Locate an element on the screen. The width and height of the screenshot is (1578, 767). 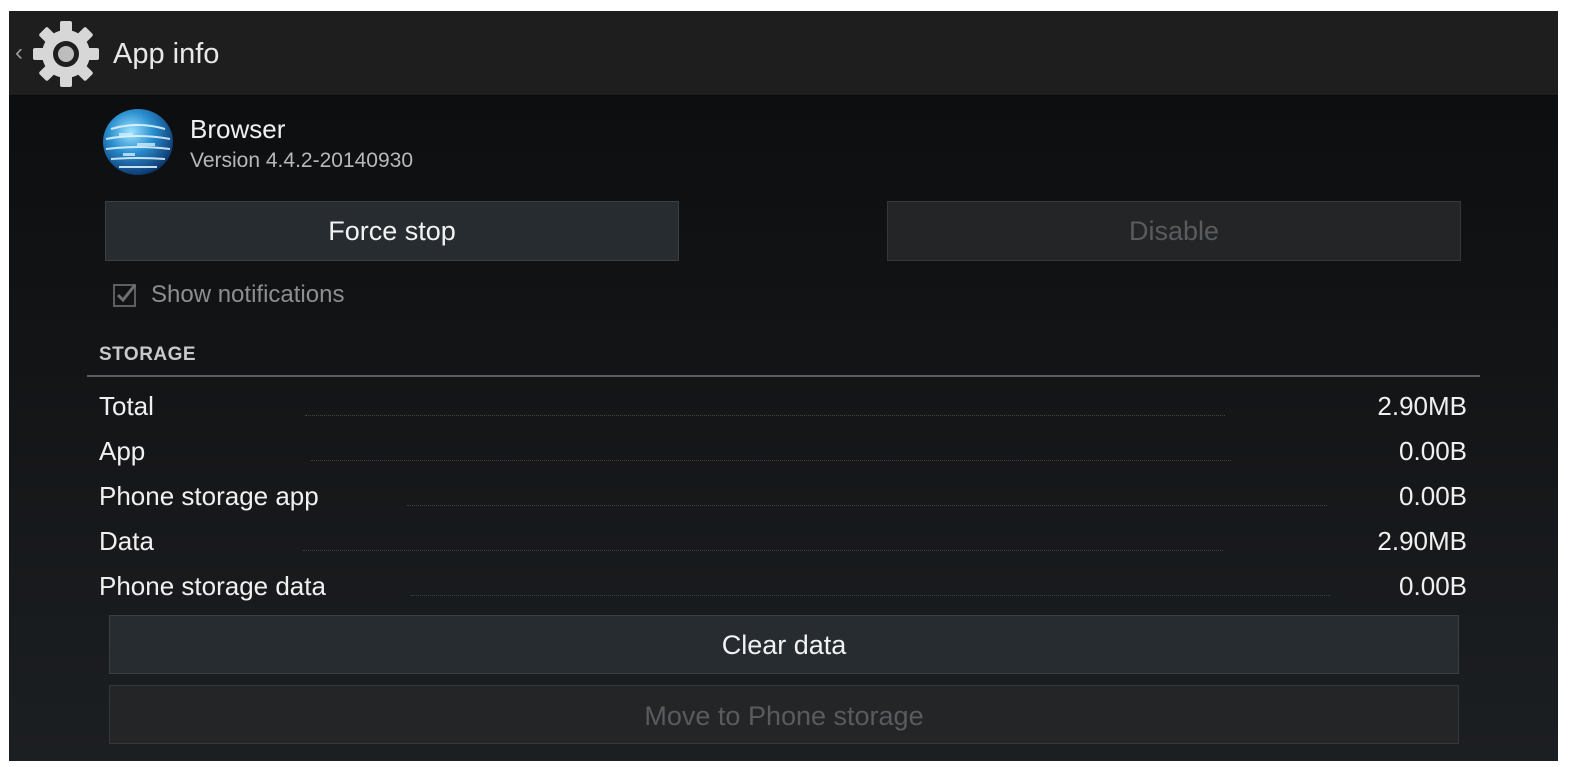
storage-row-label: Total is located at coordinates (126, 406).